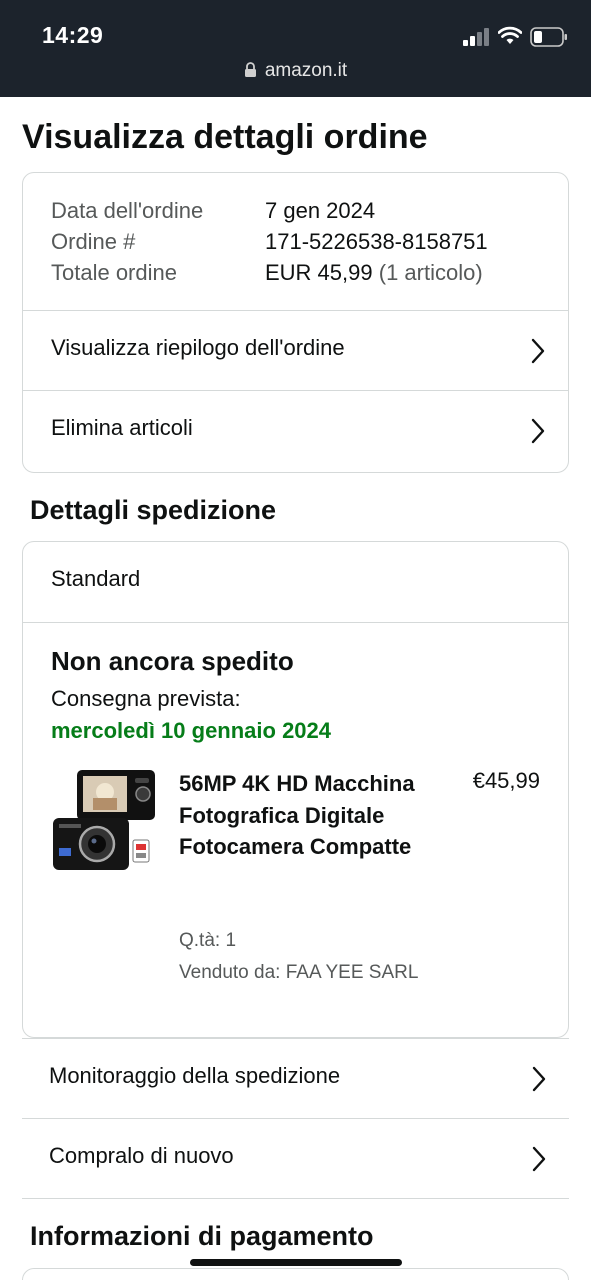 This screenshot has width=591, height=1280. What do you see at coordinates (295, 48) in the screenshot?
I see `status-bar: 14:29 amazon.it` at bounding box center [295, 48].